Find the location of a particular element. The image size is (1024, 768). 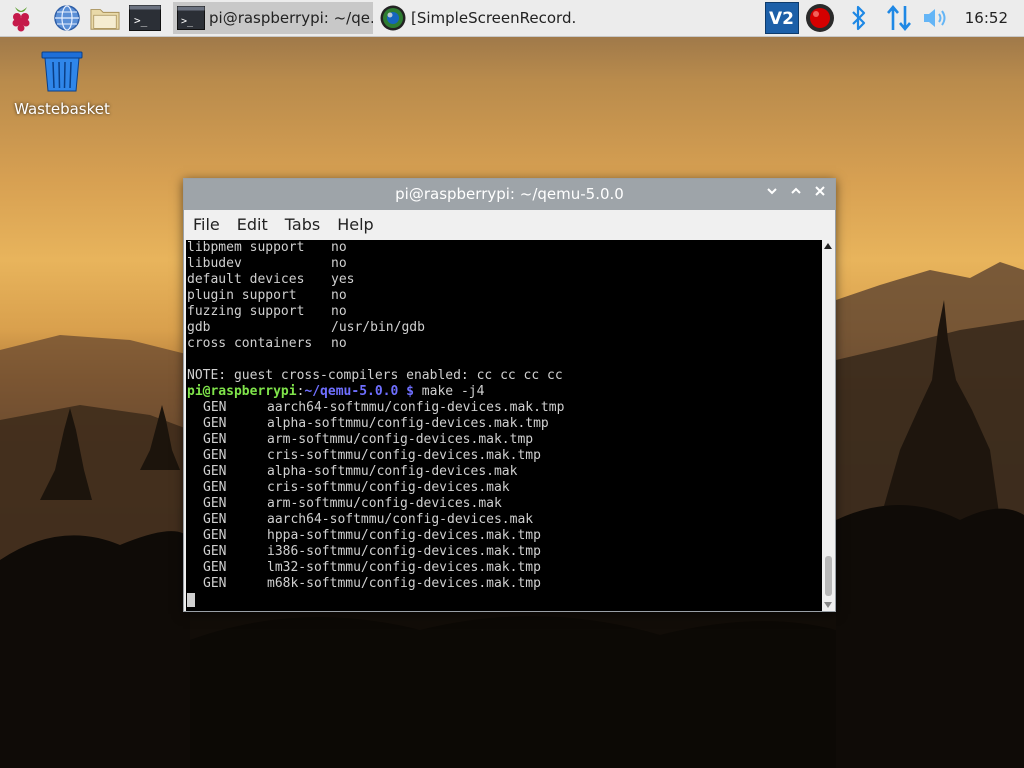

volume-tray-button is located at coordinates (936, 18).